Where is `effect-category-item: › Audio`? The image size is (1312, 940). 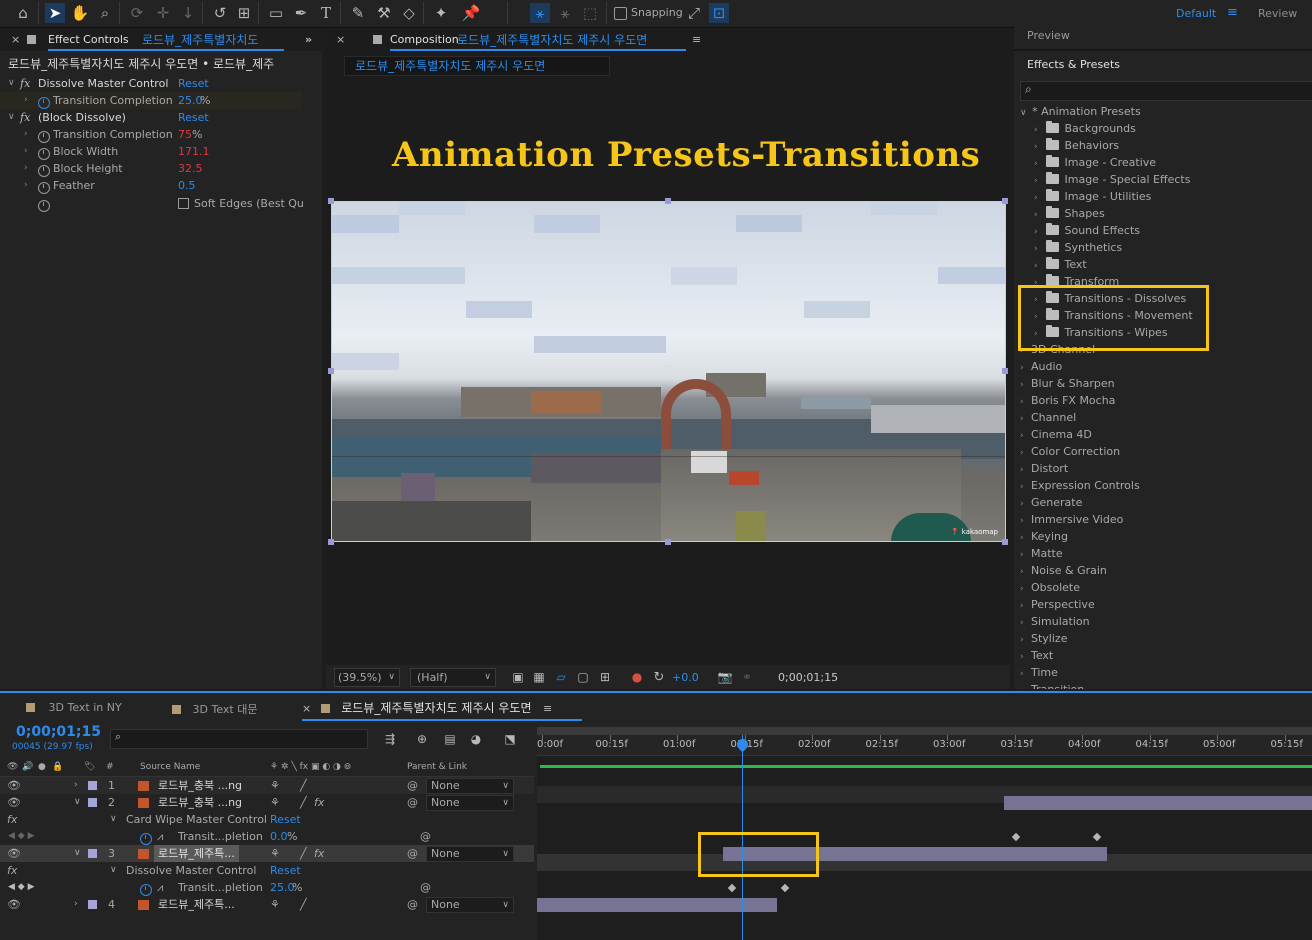 effect-category-item: › Audio is located at coordinates (1041, 366).